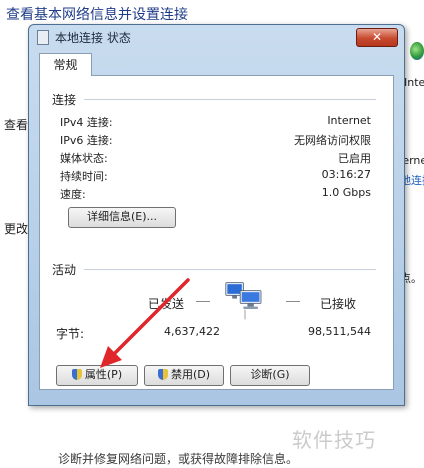  I want to click on duration-value: 03:16:27, so click(346, 174).